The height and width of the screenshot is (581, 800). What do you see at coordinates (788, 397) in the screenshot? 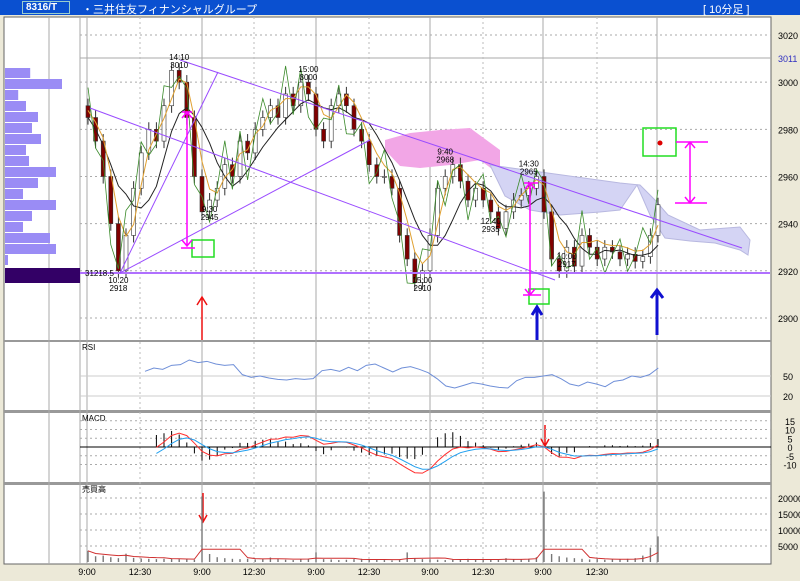
I see `rsi-tick-label: 20` at bounding box center [788, 397].